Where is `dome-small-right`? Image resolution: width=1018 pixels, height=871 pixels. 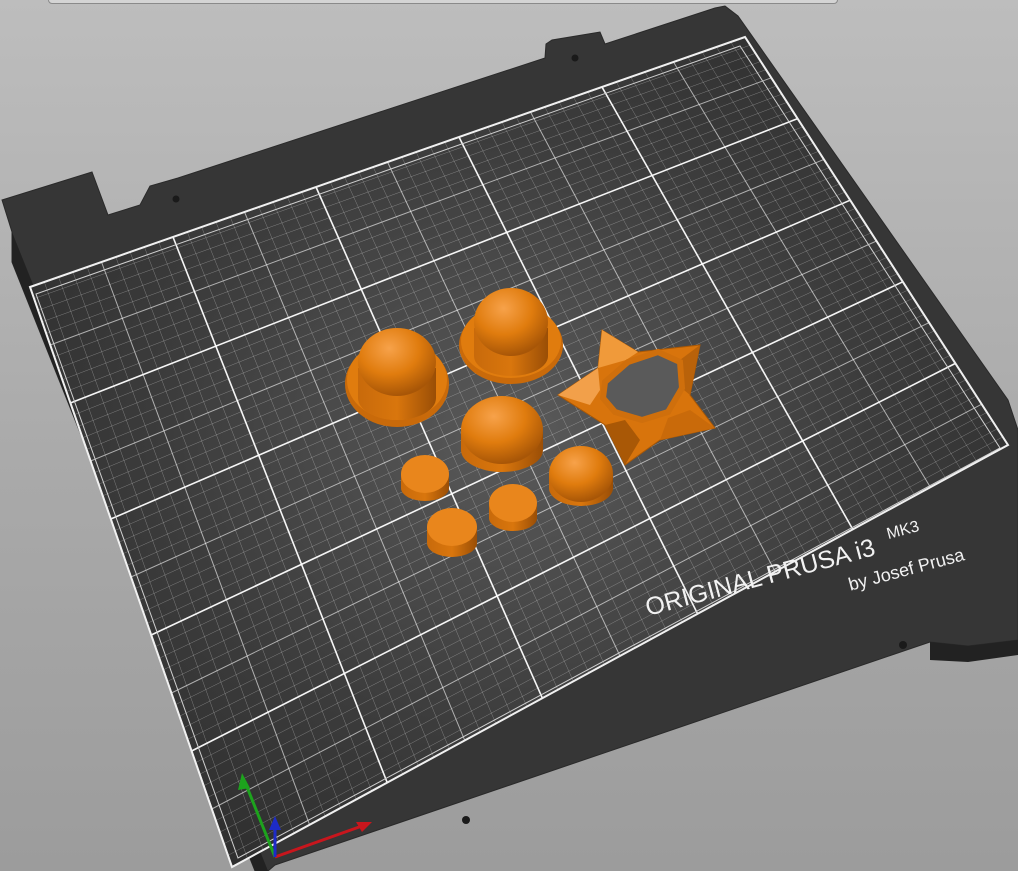
dome-small-right is located at coordinates (581, 476).